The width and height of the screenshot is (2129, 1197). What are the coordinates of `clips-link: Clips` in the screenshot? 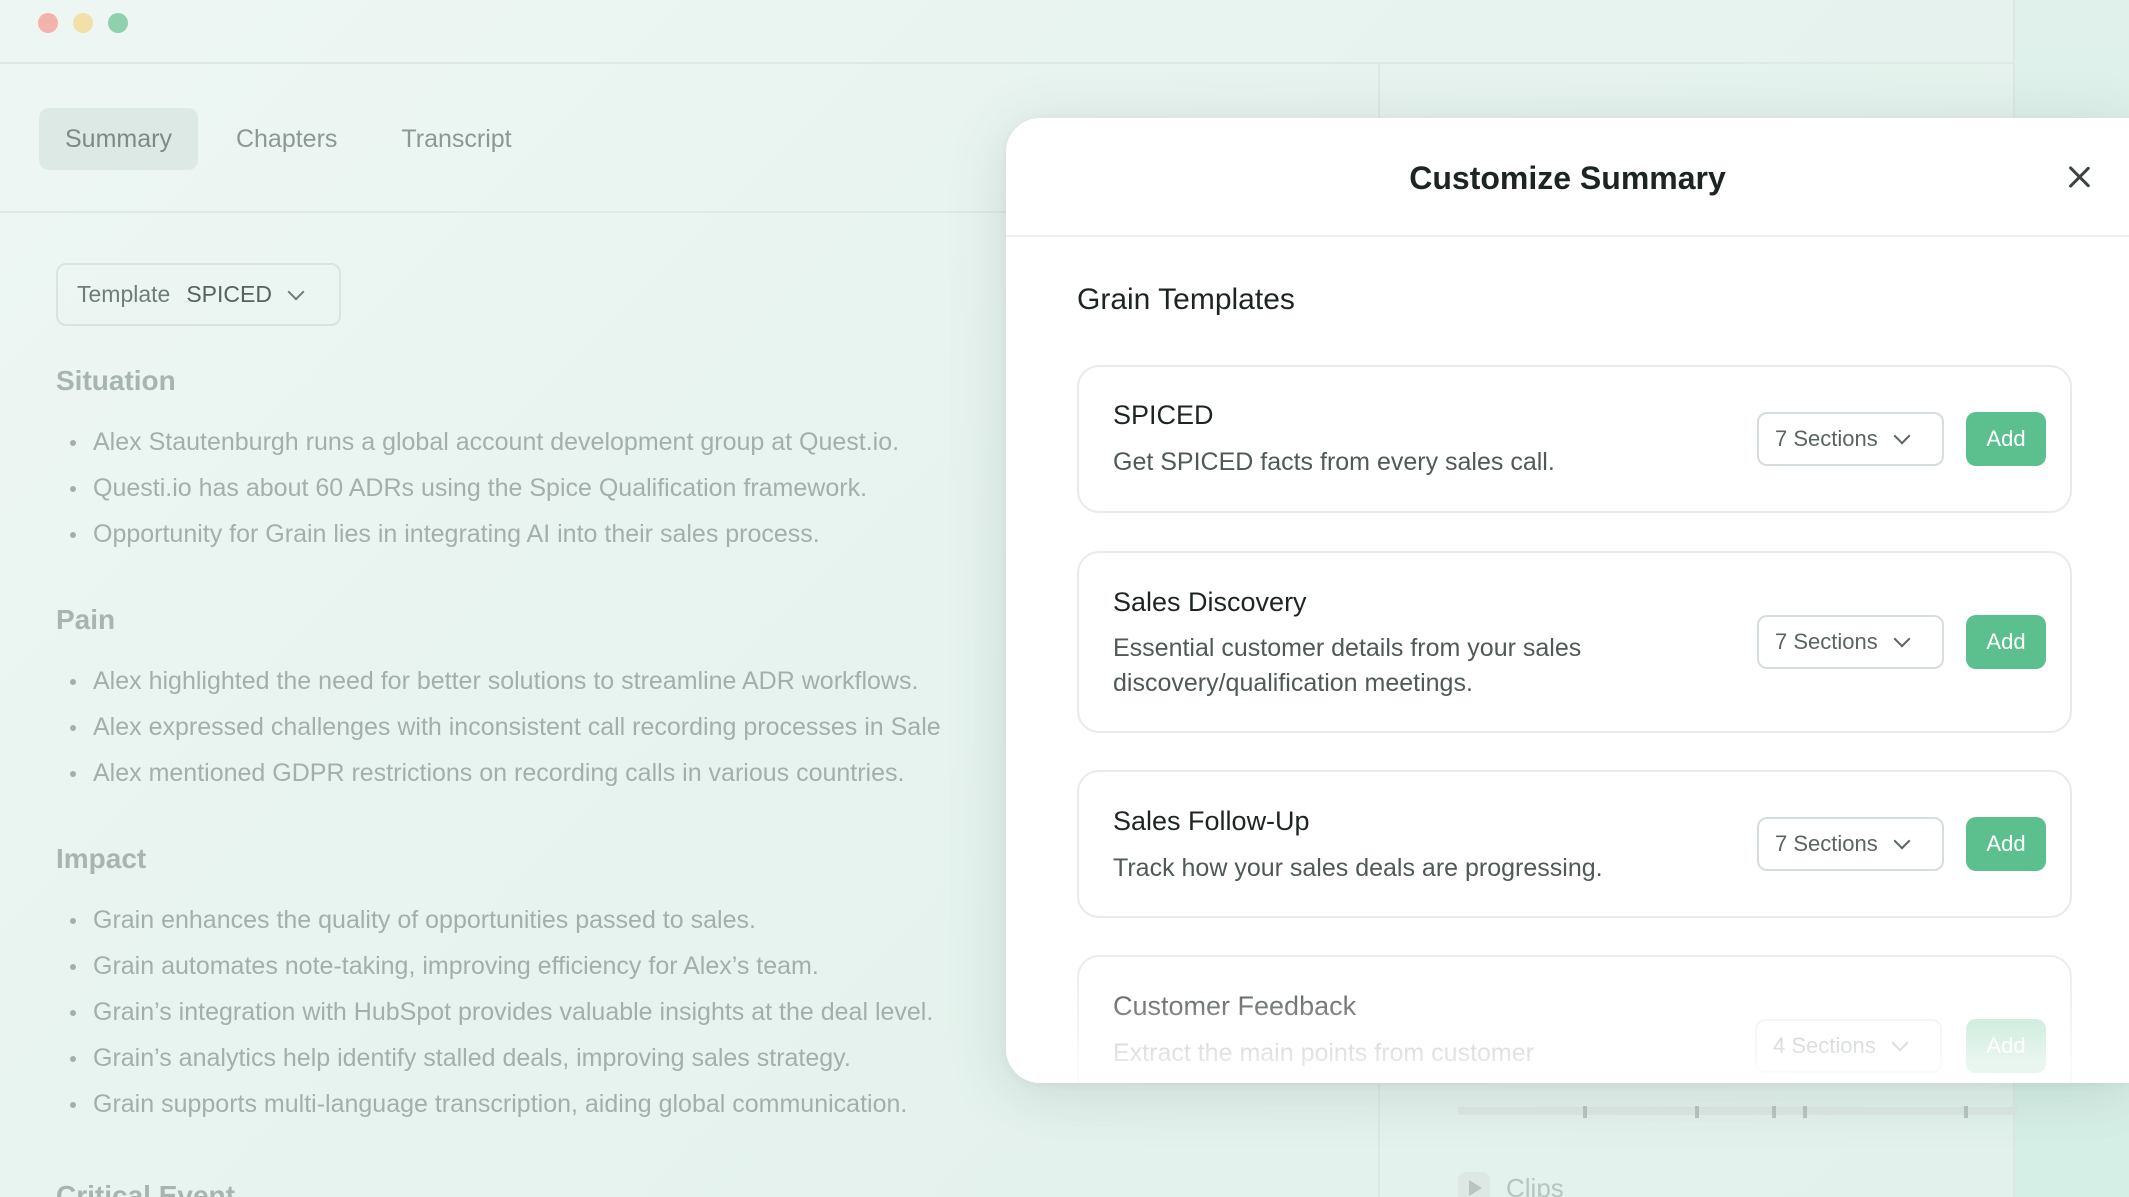 It's located at (1511, 1184).